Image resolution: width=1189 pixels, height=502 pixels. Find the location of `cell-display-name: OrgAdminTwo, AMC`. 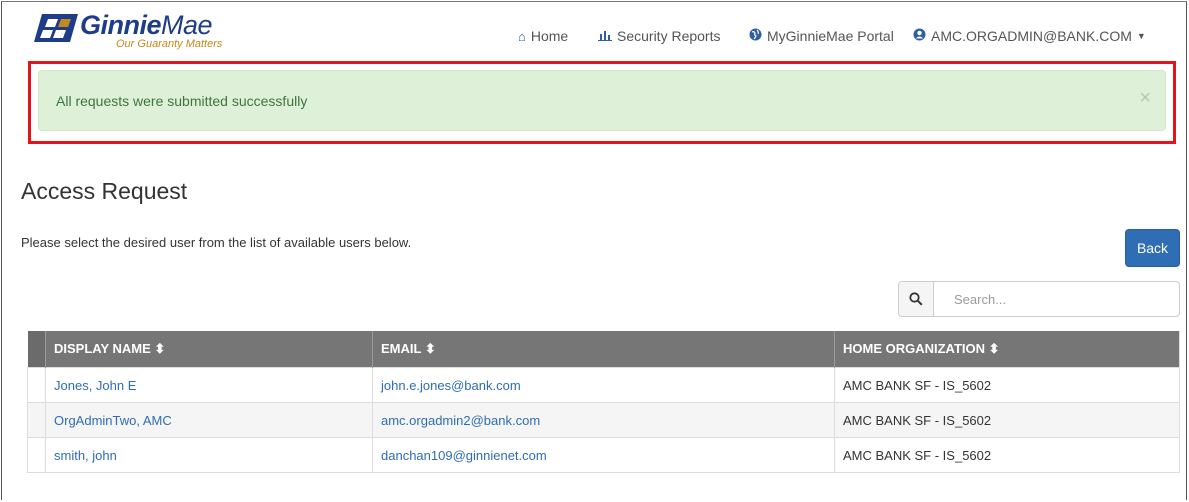

cell-display-name: OrgAdminTwo, AMC is located at coordinates (209, 420).